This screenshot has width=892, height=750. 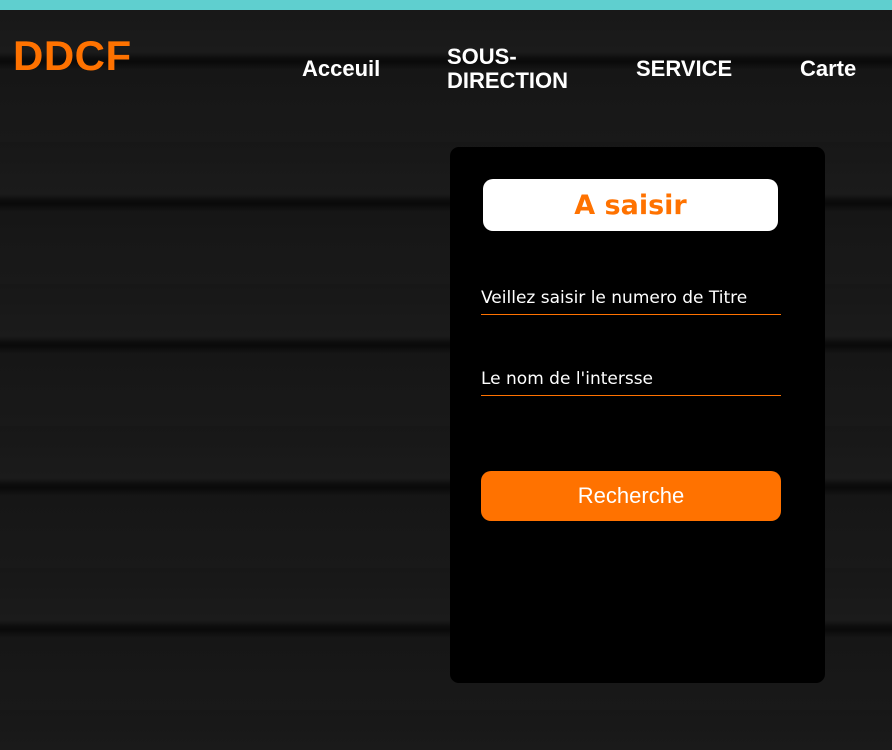 I want to click on nav-item-carte: Carte, so click(x=828, y=69).